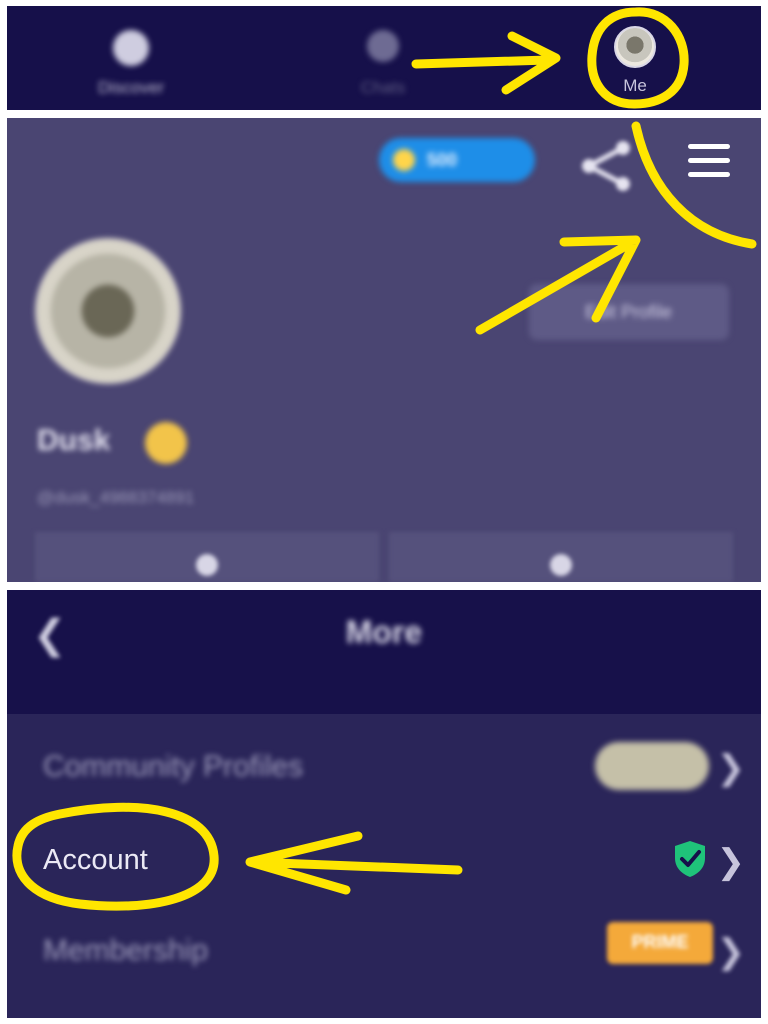 This screenshot has width=768, height=1024. Describe the element at coordinates (404, 160) in the screenshot. I see `coin-icon` at that location.